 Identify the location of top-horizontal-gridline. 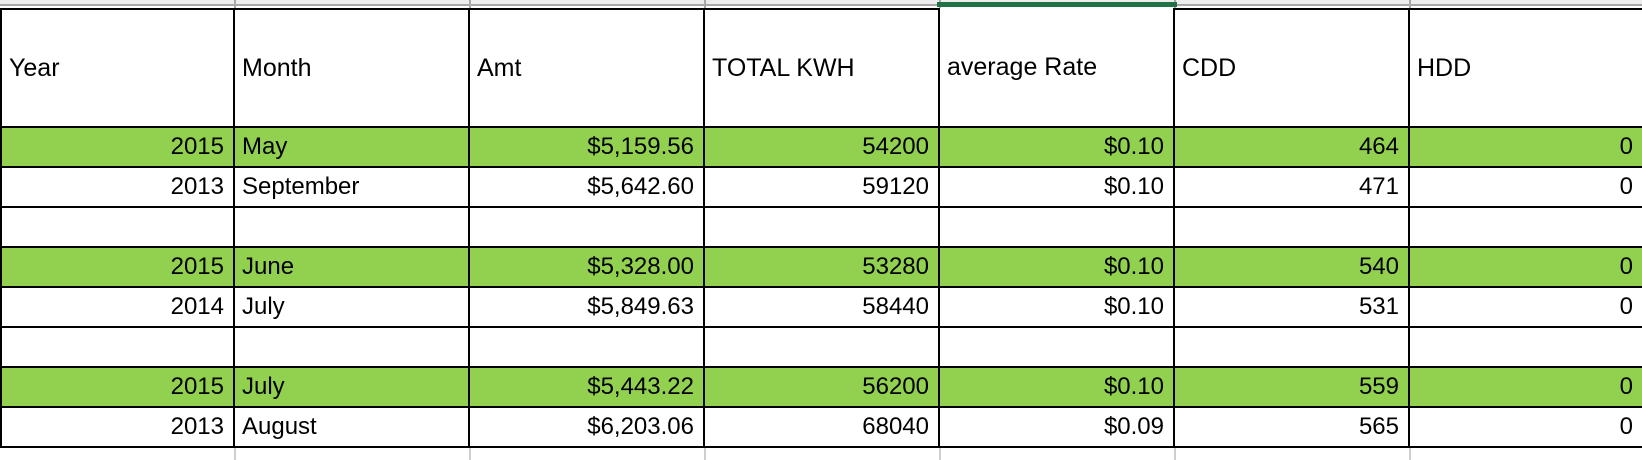
(821, 5).